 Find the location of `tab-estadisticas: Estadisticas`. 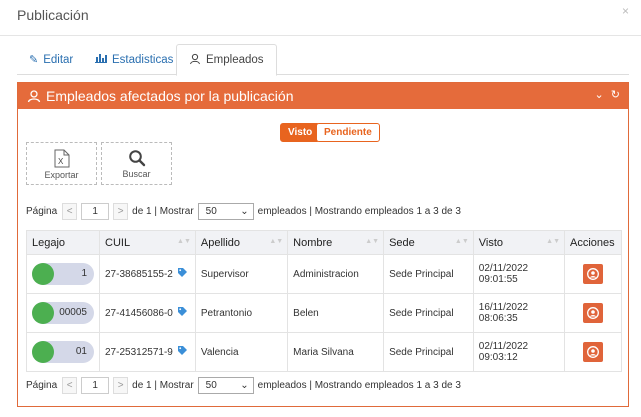

tab-estadisticas: Estadisticas is located at coordinates (134, 59).